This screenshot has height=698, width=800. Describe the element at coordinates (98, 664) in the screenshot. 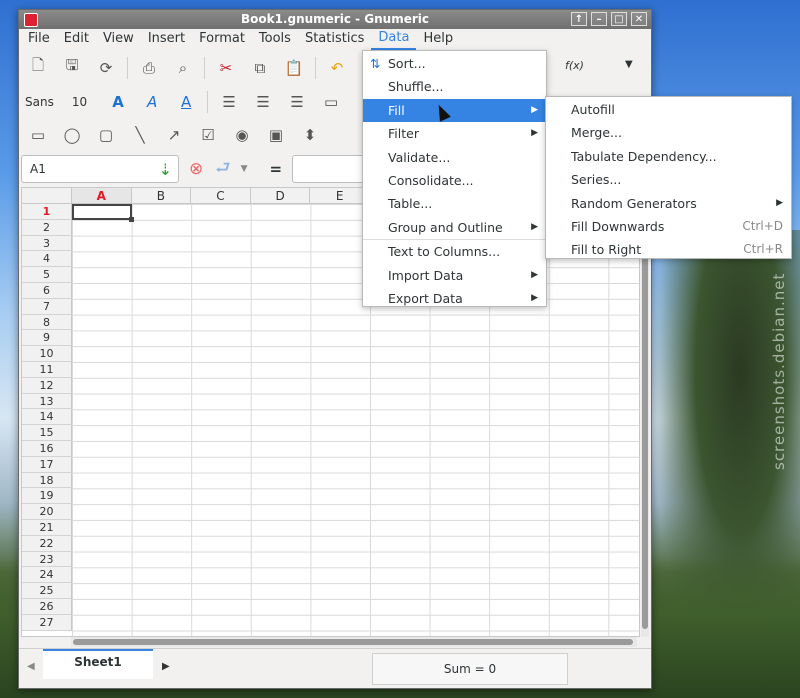

I see `sheet-tab-sheet1: Sheet1` at that location.